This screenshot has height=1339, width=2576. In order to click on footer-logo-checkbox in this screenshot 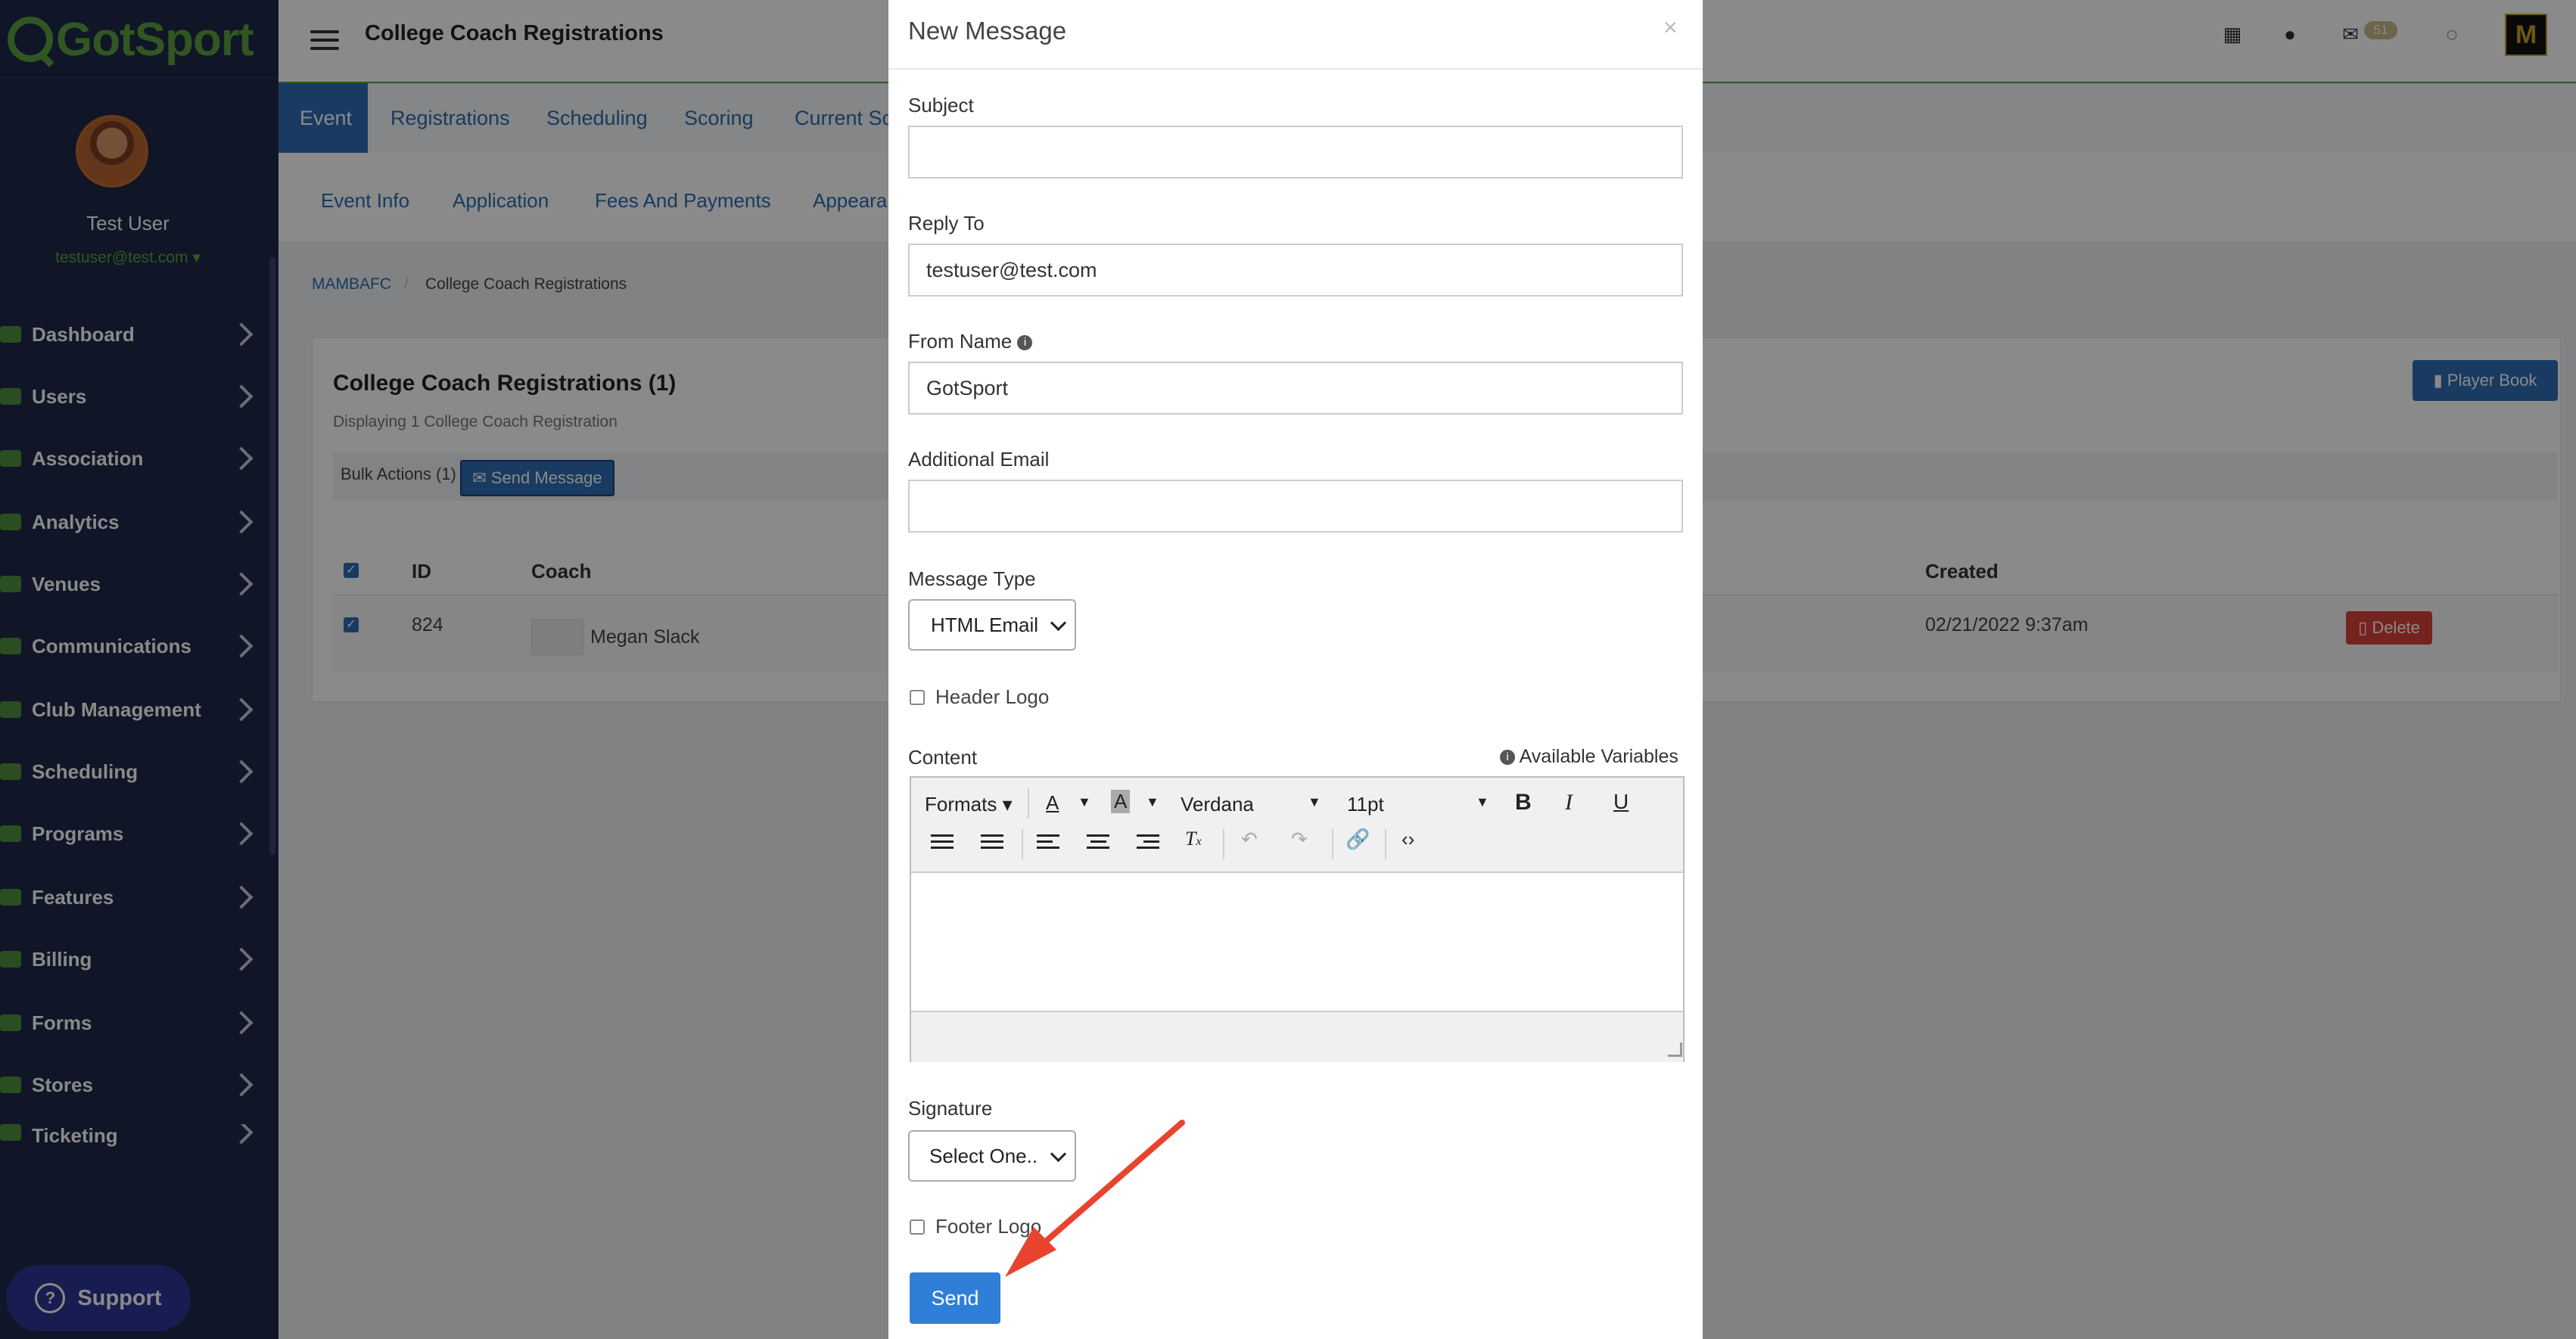, I will do `click(917, 1227)`.